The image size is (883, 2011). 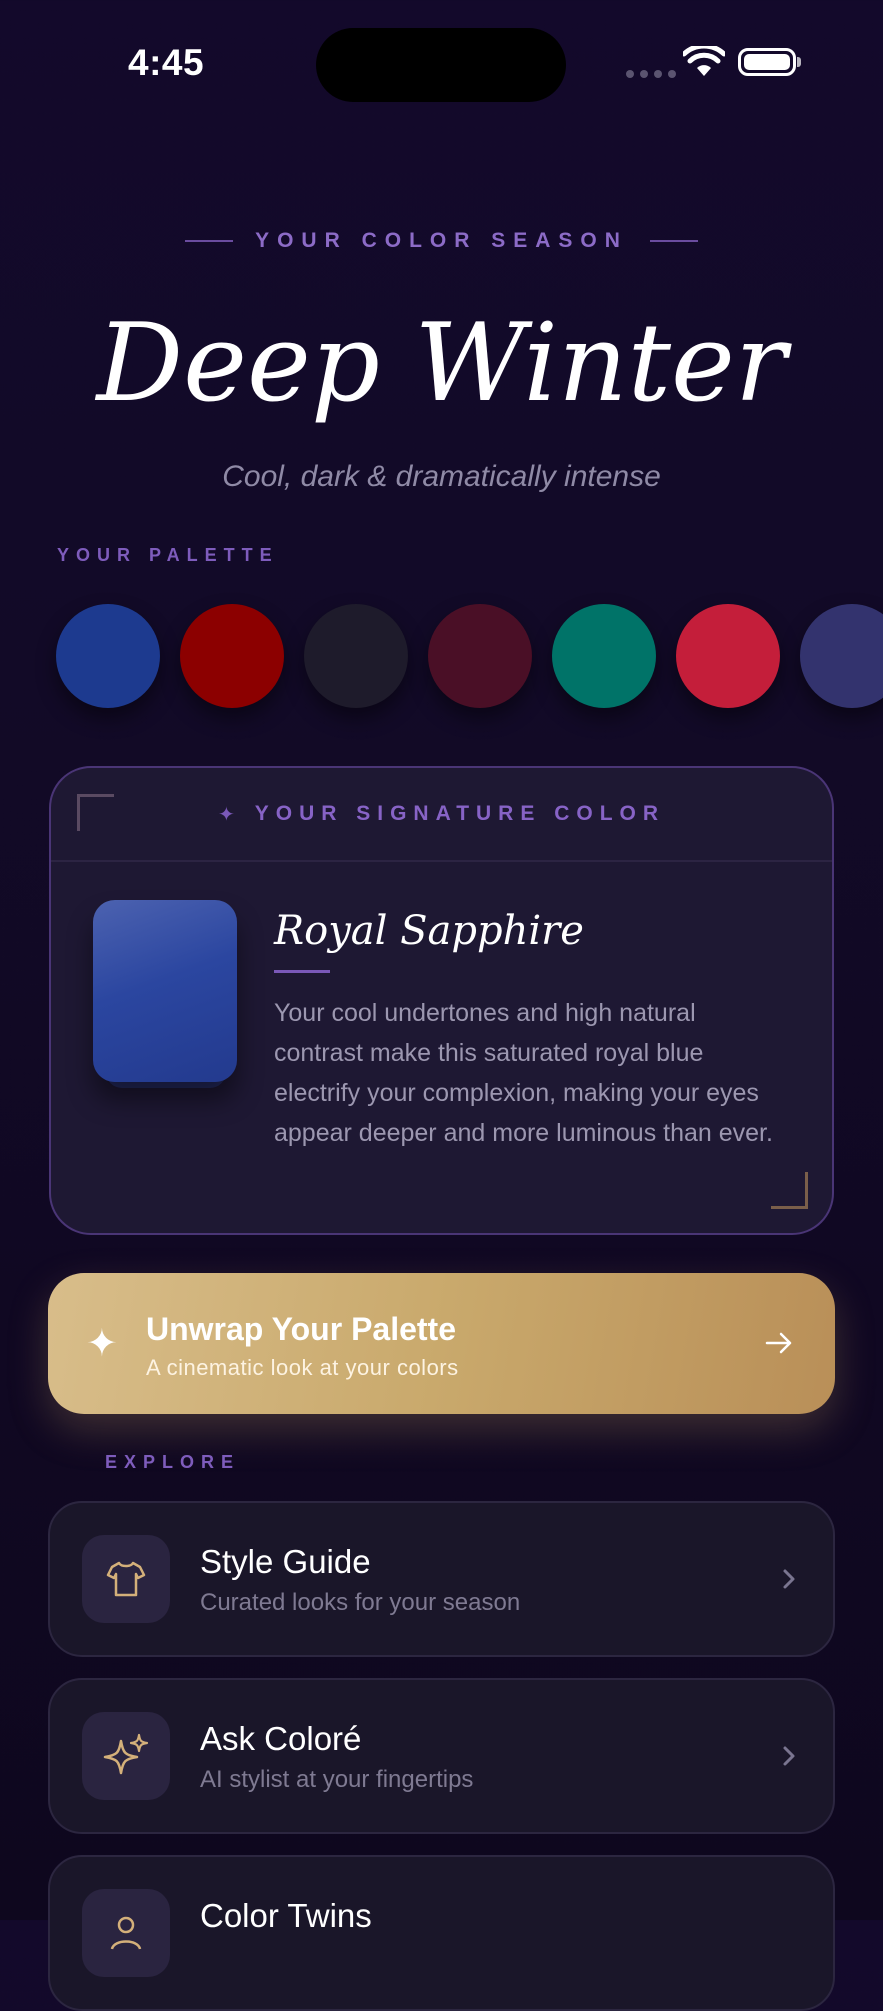 What do you see at coordinates (337, 1779) in the screenshot?
I see `list-item-subtitle: AI stylist at your fingertips` at bounding box center [337, 1779].